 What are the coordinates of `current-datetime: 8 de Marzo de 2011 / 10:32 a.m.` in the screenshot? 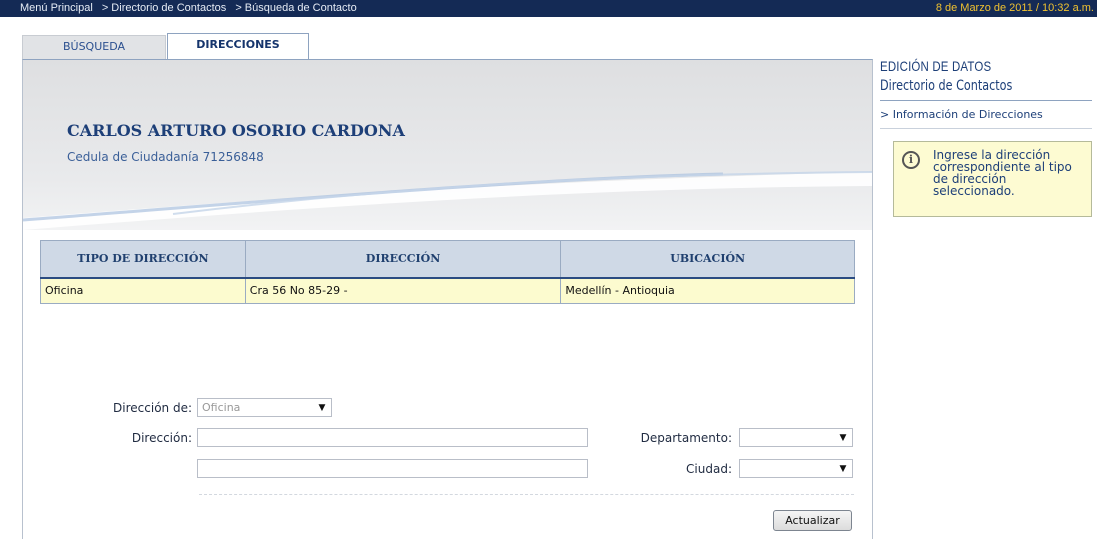 It's located at (1014, 8).